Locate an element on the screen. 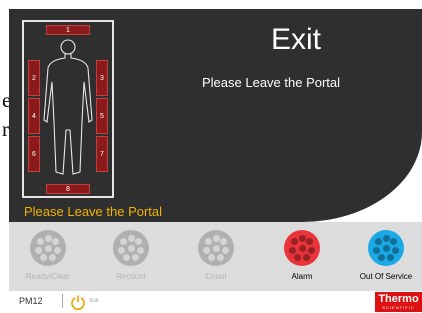  indicator-count: Count is located at coordinates (216, 255).